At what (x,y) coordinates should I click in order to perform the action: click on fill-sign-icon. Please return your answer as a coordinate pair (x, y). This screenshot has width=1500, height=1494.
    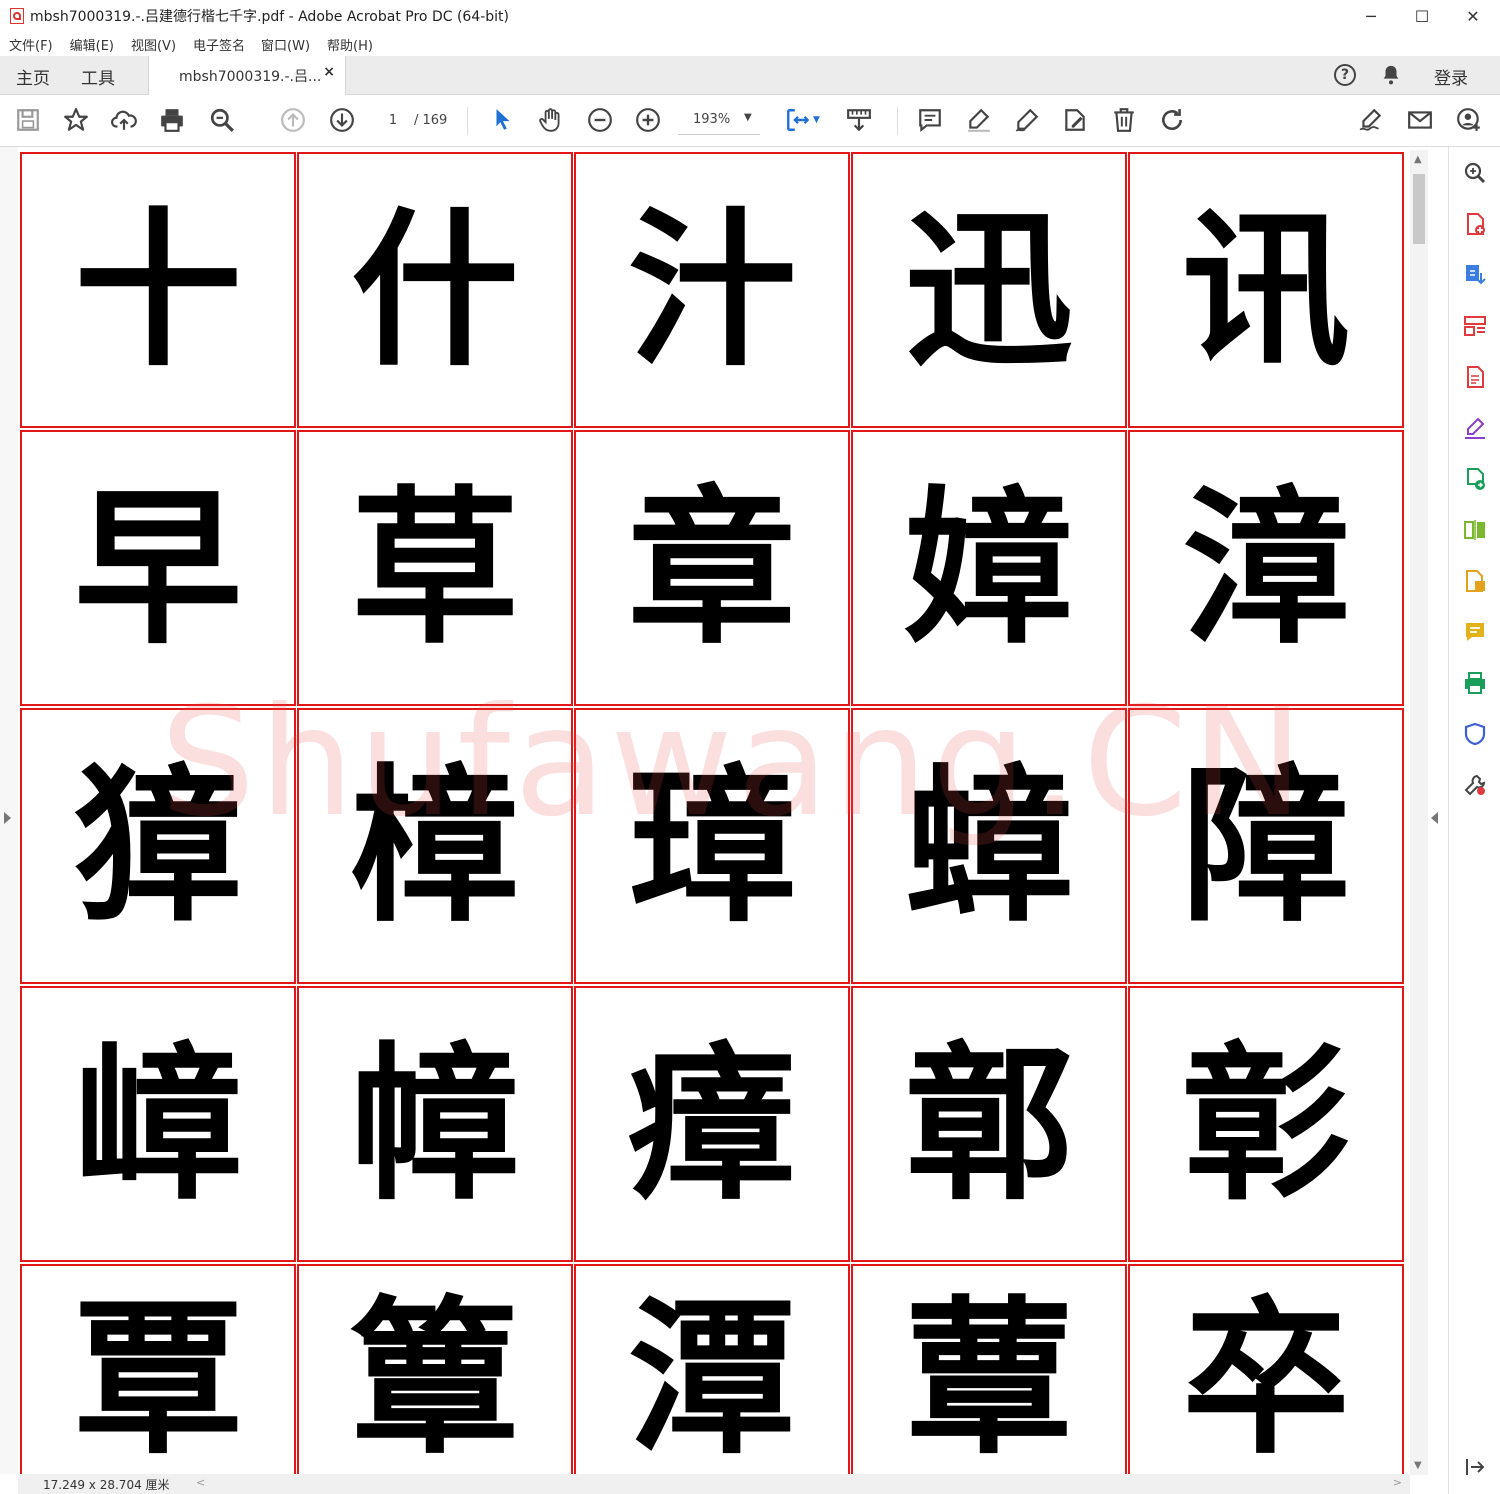
    Looking at the image, I should click on (1371, 120).